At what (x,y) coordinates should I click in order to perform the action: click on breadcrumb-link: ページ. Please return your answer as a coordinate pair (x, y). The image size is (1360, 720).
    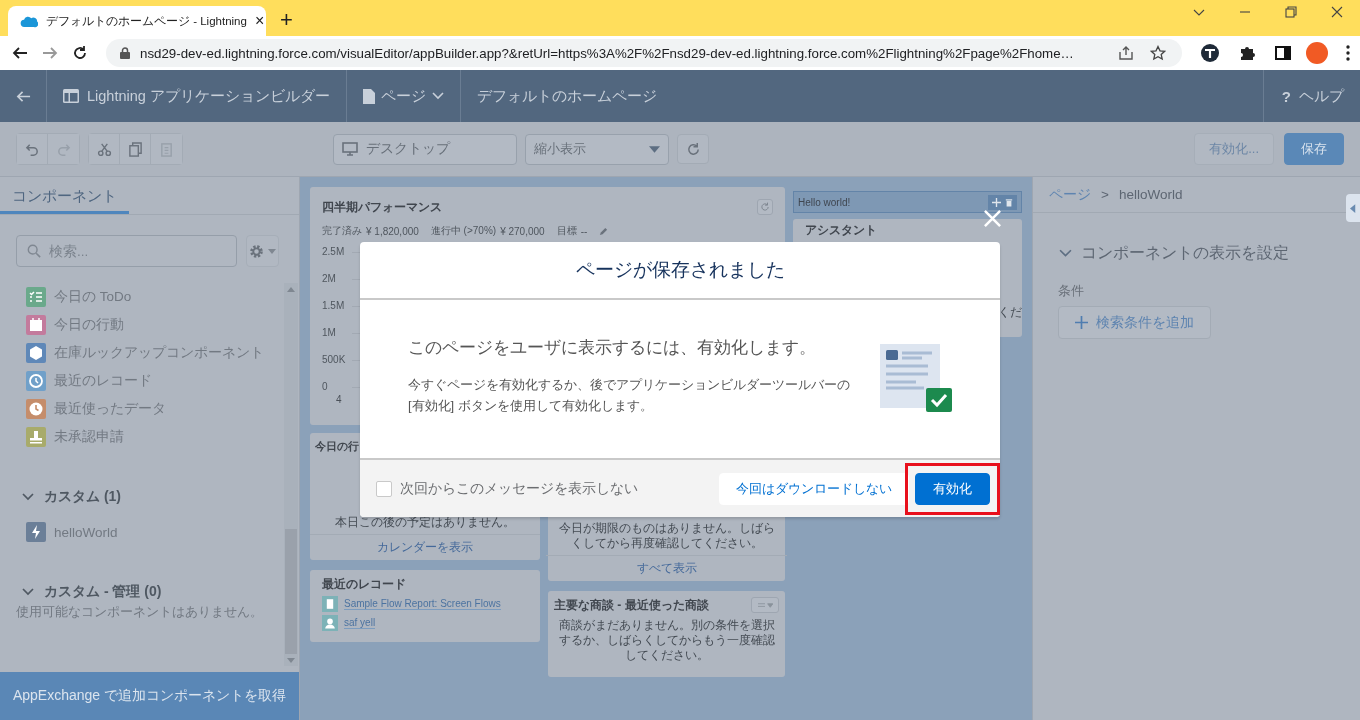
    Looking at the image, I should click on (1070, 194).